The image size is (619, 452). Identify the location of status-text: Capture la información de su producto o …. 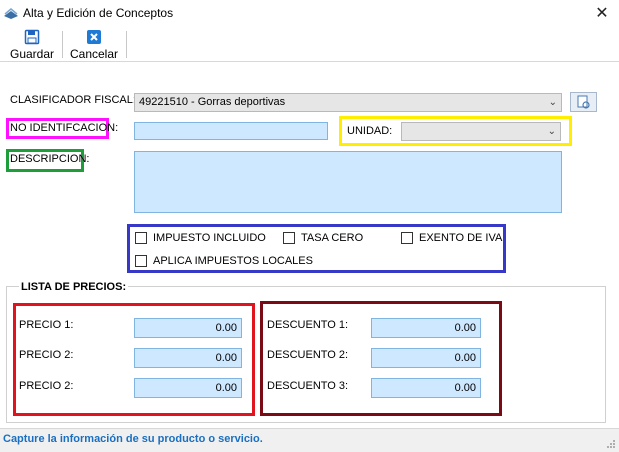
(133, 439).